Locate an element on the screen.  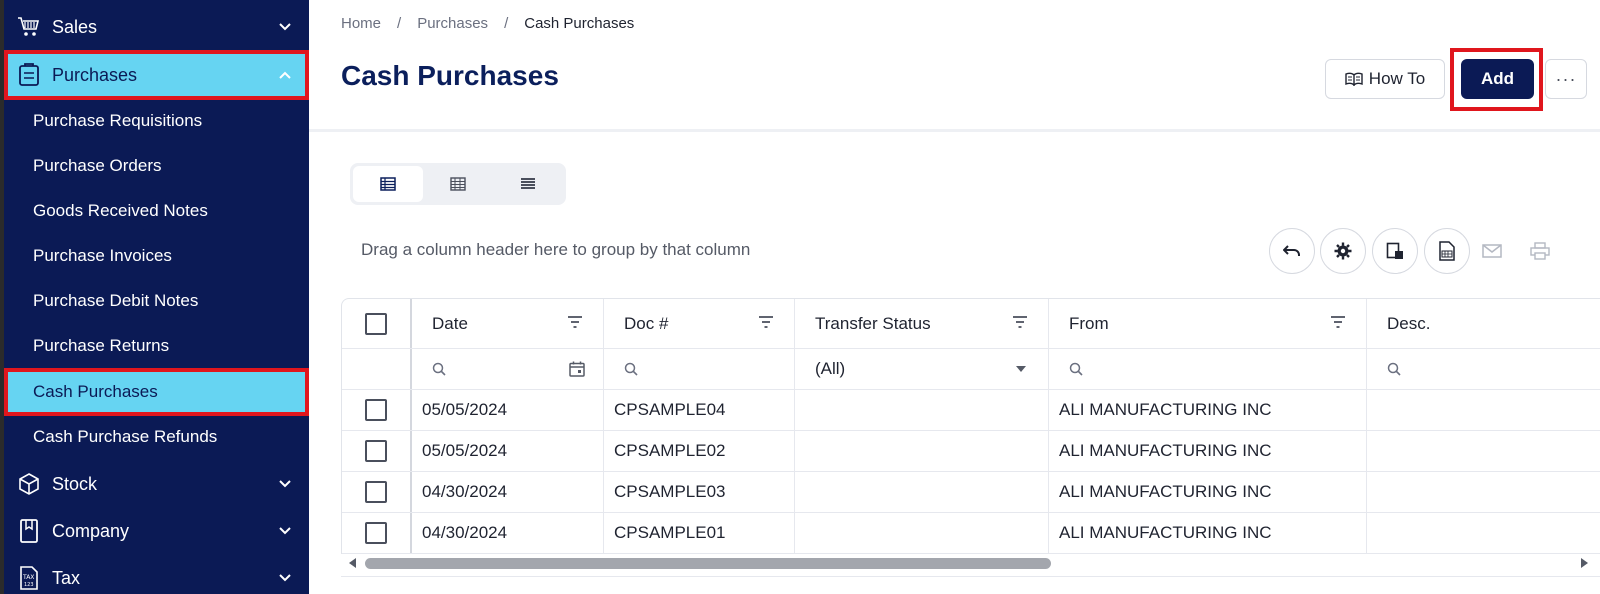
sidebar-section-label: Sales is located at coordinates (75, 26).